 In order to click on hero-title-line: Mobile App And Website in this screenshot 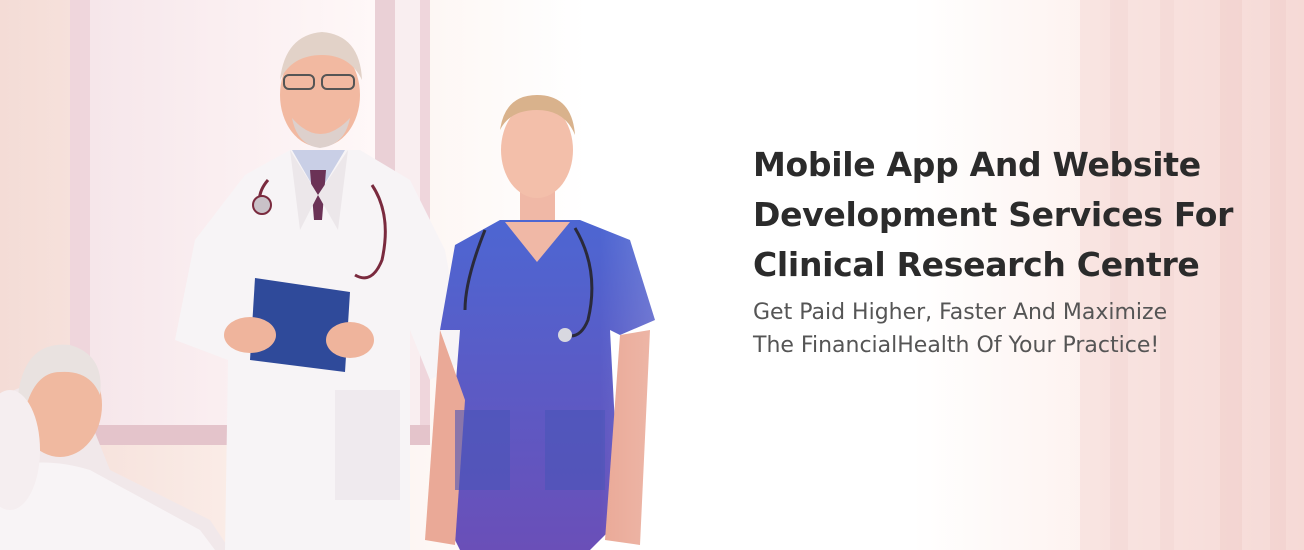, I will do `click(977, 164)`.